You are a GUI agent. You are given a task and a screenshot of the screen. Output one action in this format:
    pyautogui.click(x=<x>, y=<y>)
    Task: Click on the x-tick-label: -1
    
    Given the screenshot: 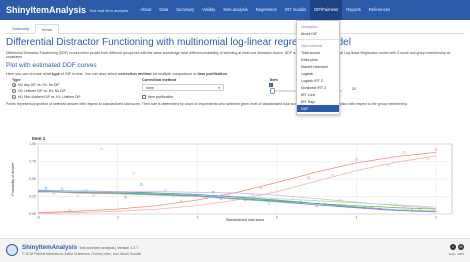 What is the action you would take?
    pyautogui.click(x=197, y=218)
    